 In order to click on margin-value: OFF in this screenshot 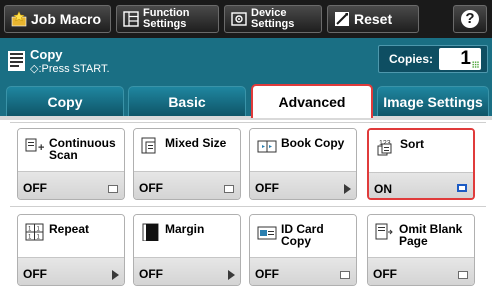, I will do `click(151, 274)`.